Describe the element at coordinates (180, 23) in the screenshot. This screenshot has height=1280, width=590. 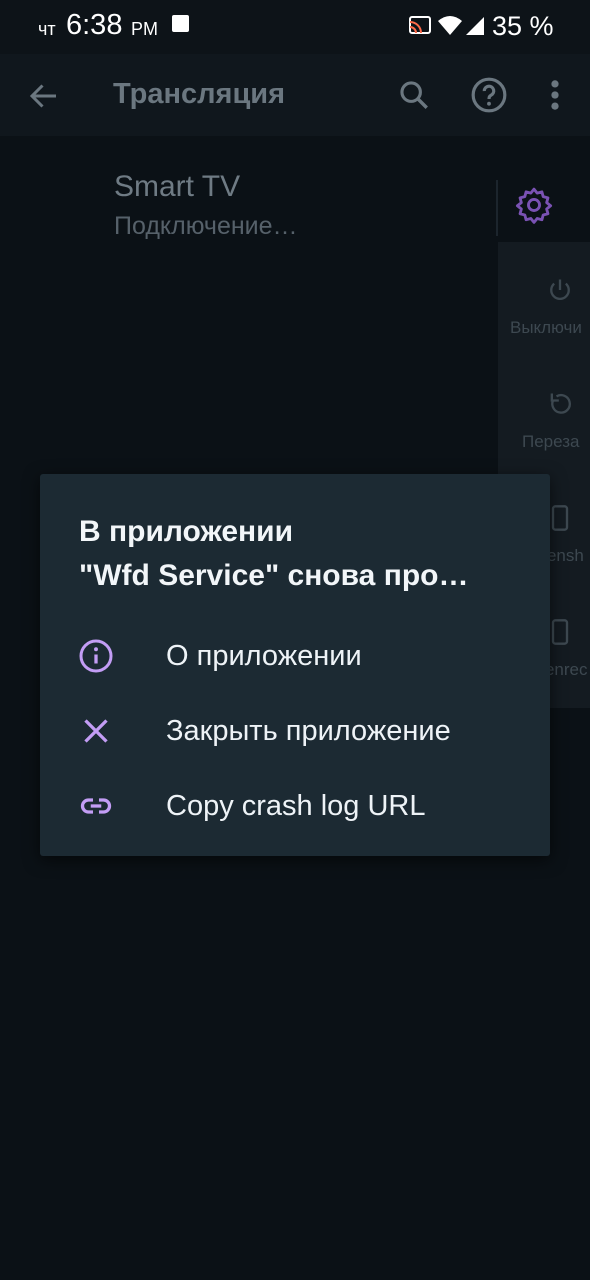
I see `notification-square-icon` at that location.